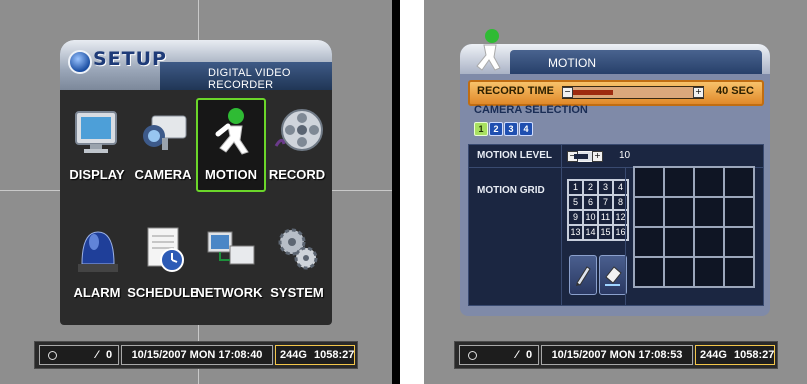 Image resolution: width=807 pixels, height=384 pixels. Describe the element at coordinates (605, 187) in the screenshot. I see `grid-number-cell: 3` at that location.